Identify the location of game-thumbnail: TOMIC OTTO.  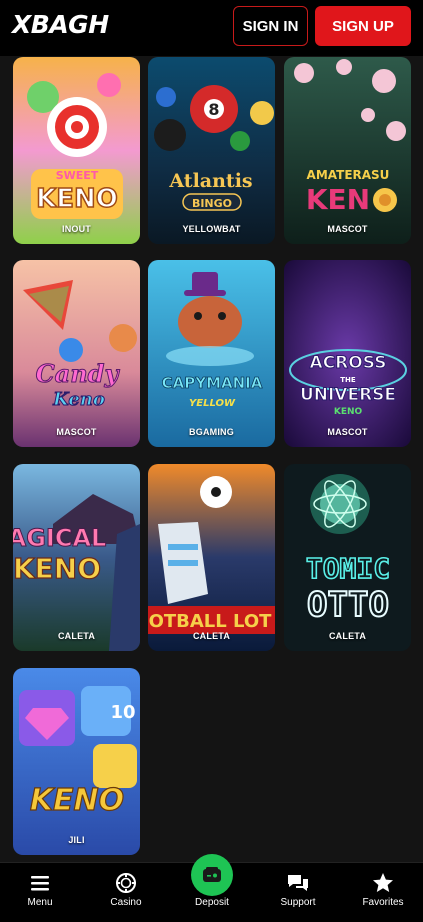
(347, 557).